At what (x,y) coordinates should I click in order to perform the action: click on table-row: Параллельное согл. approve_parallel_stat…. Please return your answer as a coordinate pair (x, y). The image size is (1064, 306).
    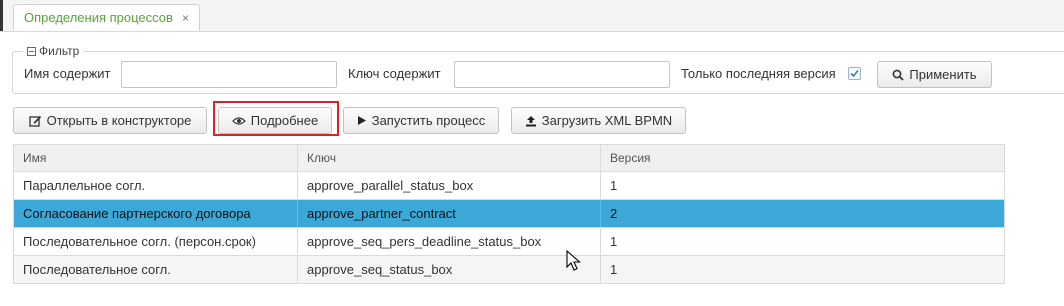
    Looking at the image, I should click on (509, 186).